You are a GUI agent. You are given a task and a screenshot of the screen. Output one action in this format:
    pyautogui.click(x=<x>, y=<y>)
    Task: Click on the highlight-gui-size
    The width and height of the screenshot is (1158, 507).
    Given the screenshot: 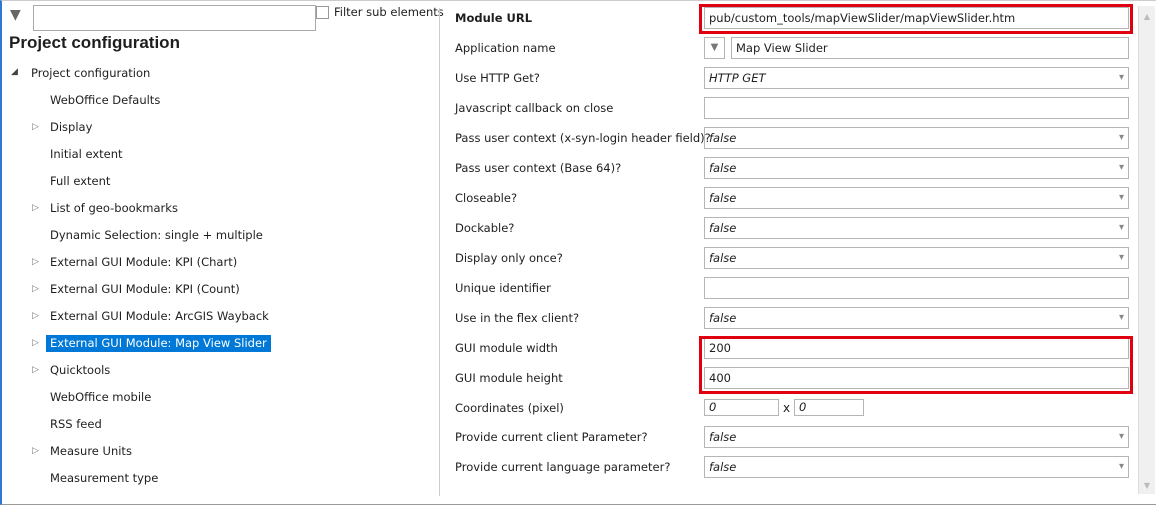 What is the action you would take?
    pyautogui.click(x=916, y=365)
    